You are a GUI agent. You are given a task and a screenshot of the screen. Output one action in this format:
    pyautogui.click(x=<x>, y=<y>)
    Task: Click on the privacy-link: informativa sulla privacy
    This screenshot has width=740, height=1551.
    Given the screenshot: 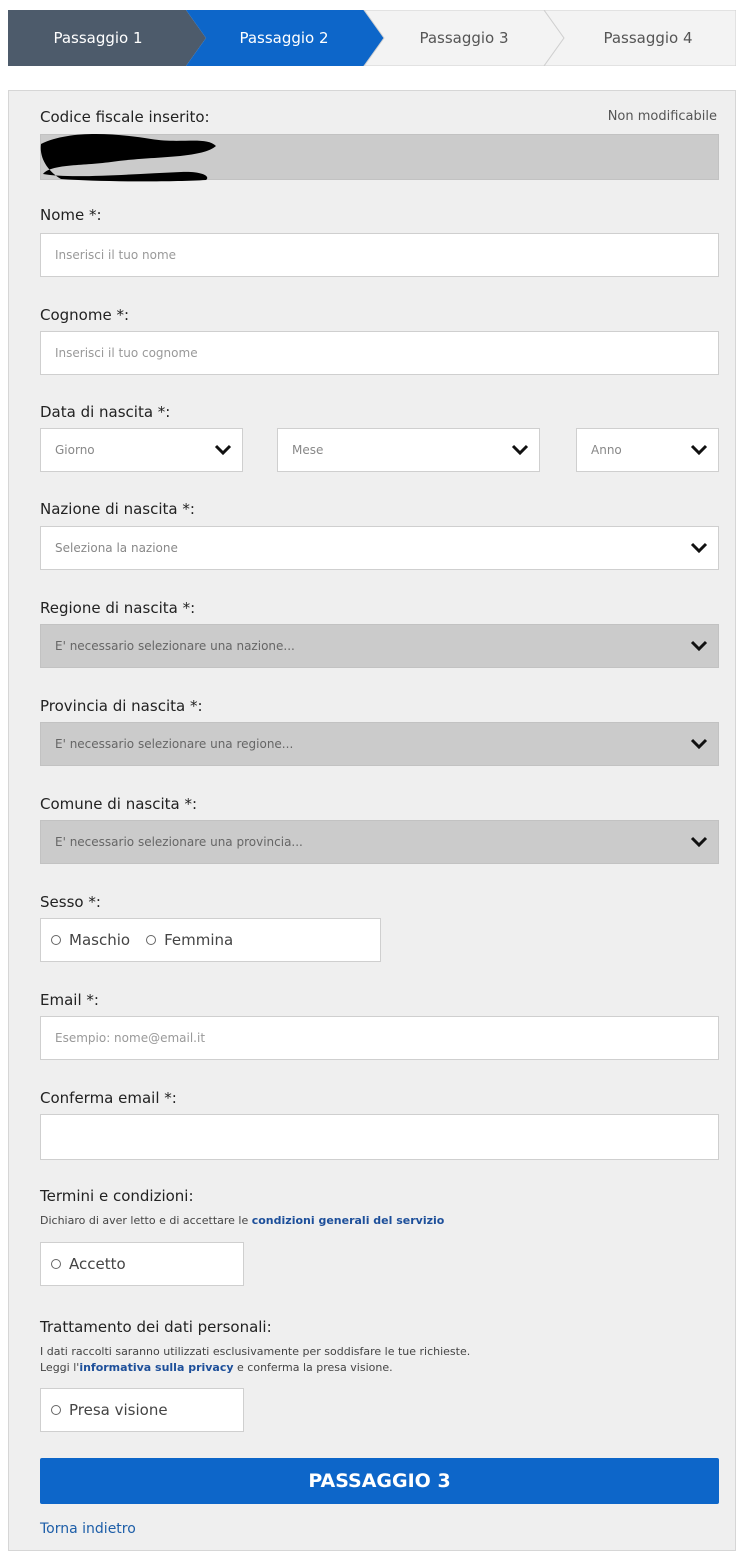 What is the action you would take?
    pyautogui.click(x=156, y=1367)
    